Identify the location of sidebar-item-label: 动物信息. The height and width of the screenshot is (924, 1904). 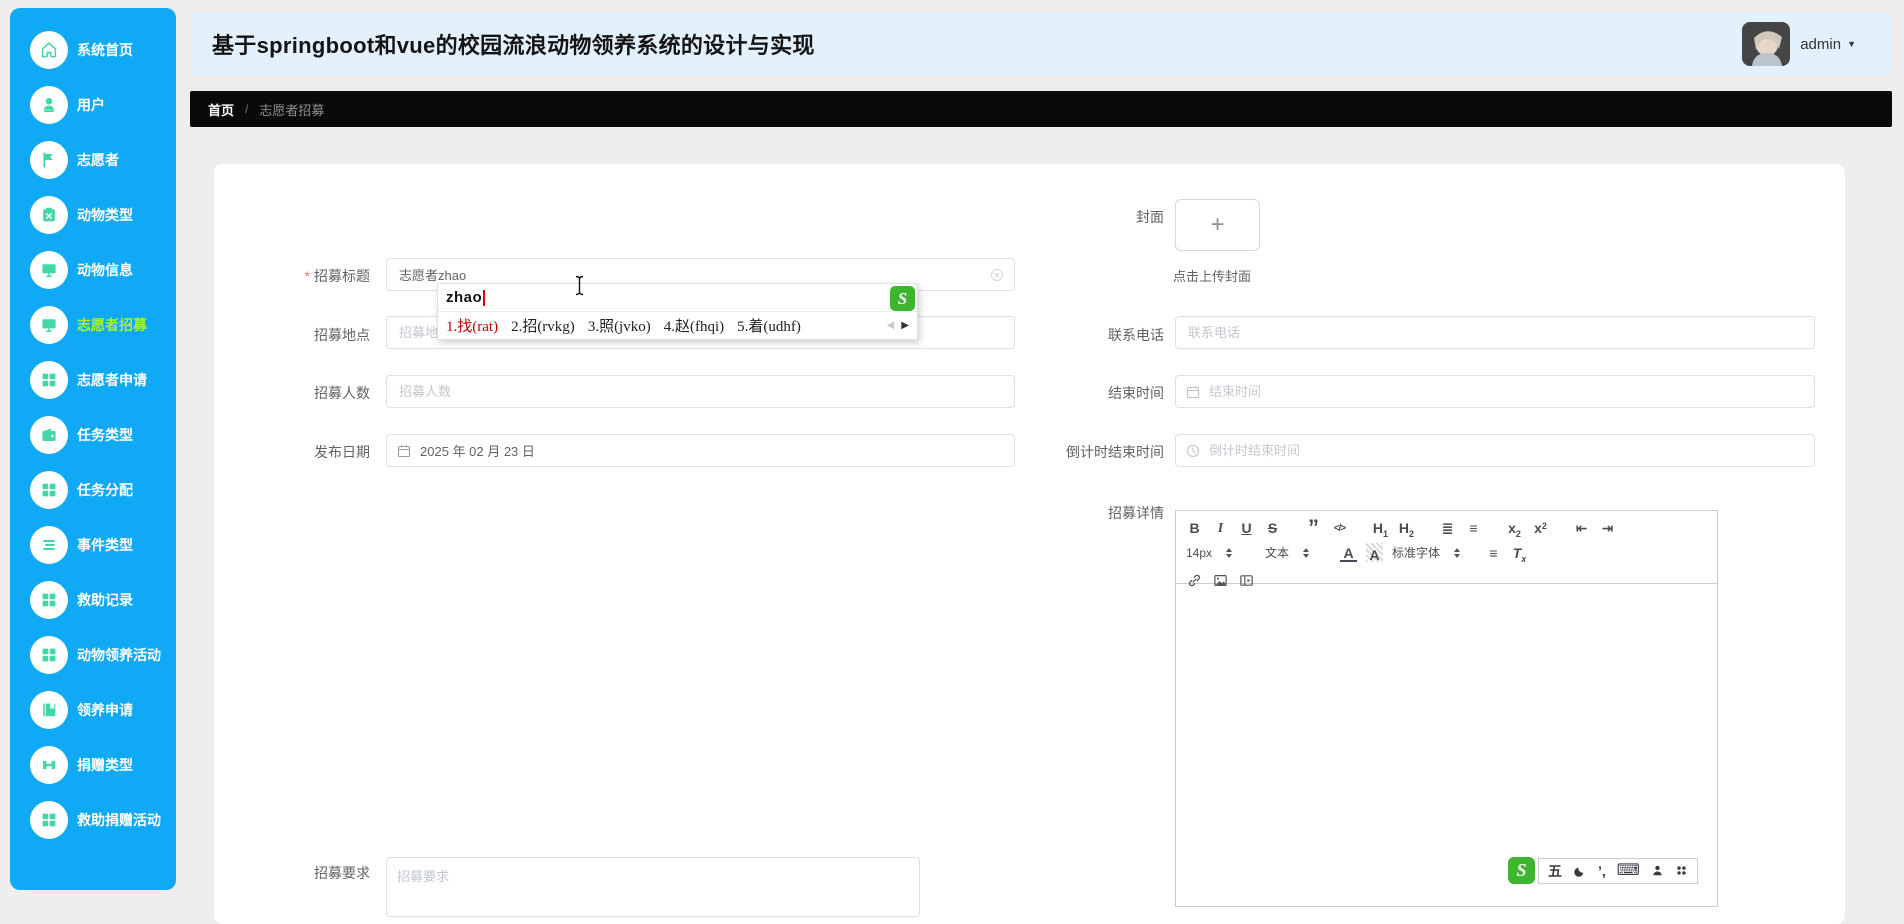
(105, 269).